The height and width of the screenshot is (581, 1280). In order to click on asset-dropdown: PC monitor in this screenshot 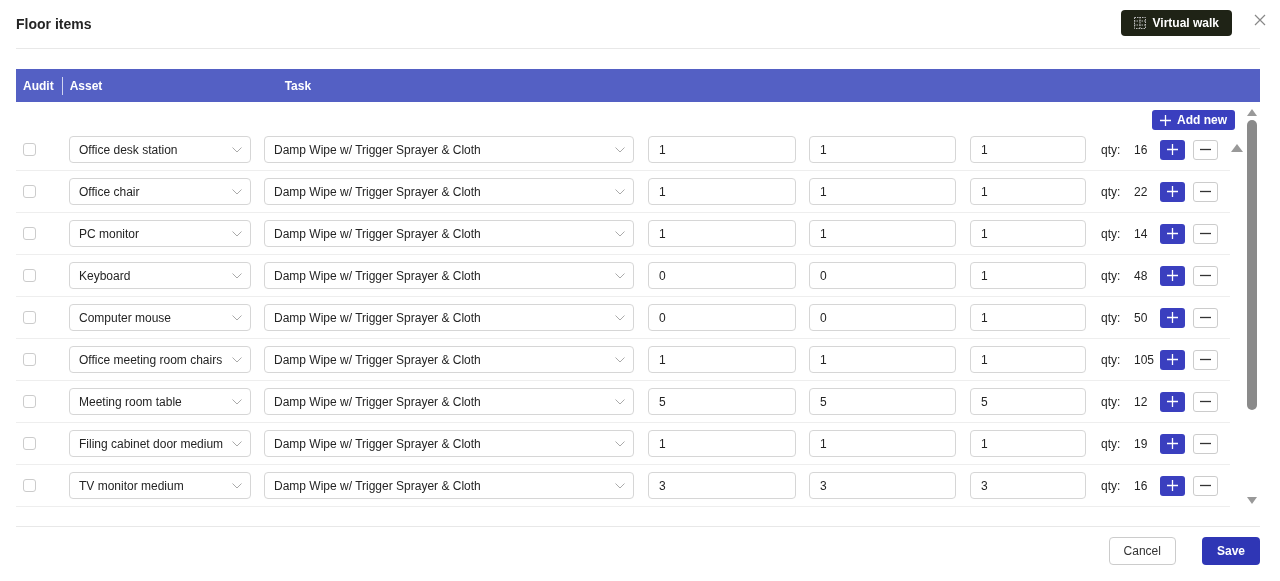, I will do `click(160, 233)`.